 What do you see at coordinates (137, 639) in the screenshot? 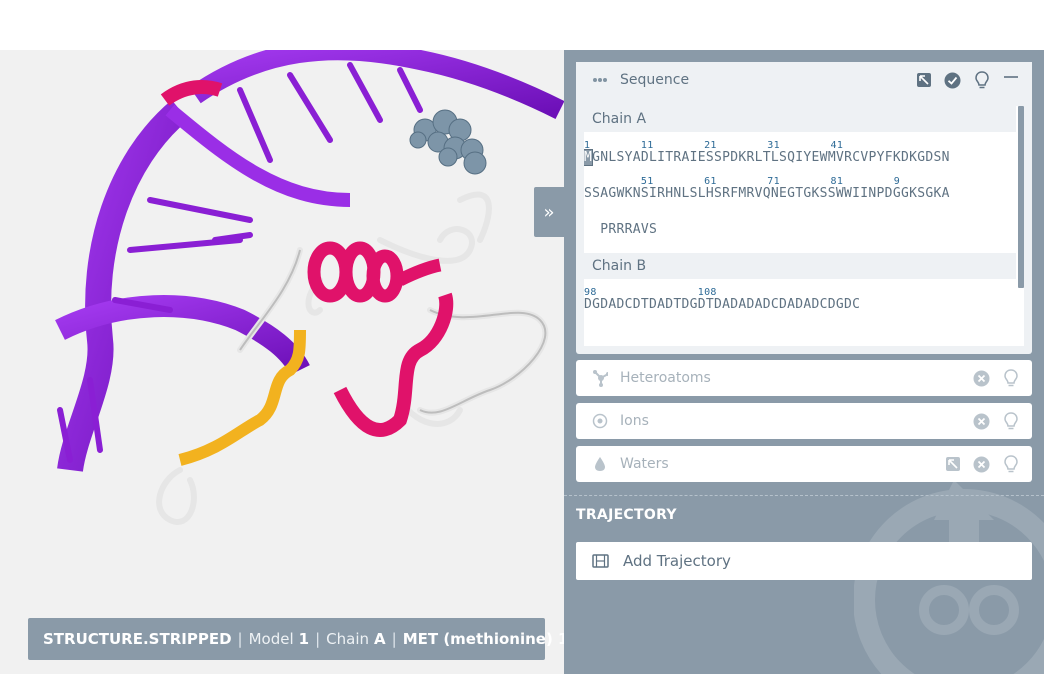
I see `structure-name: STRUCTURE.STRIPPED` at bounding box center [137, 639].